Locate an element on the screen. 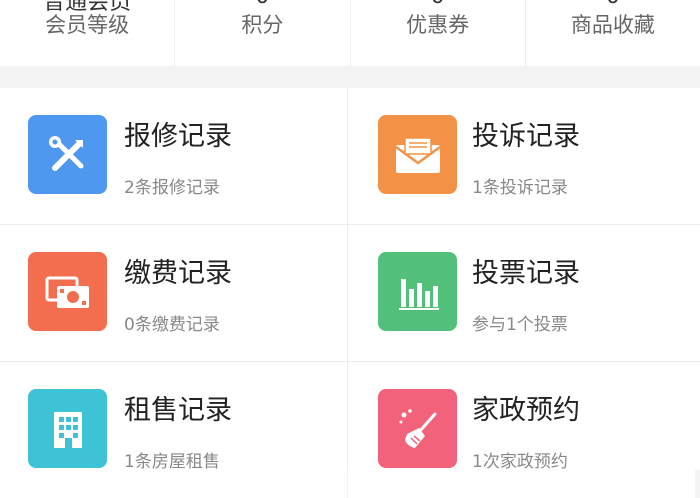  item-title: 租售记录 is located at coordinates (178, 410).